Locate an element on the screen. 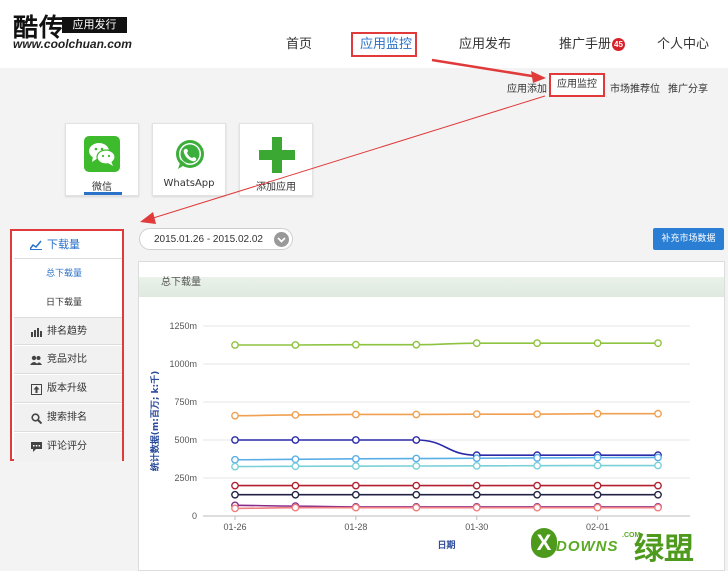 This screenshot has height=571, width=728. plus-icon is located at coordinates (277, 155).